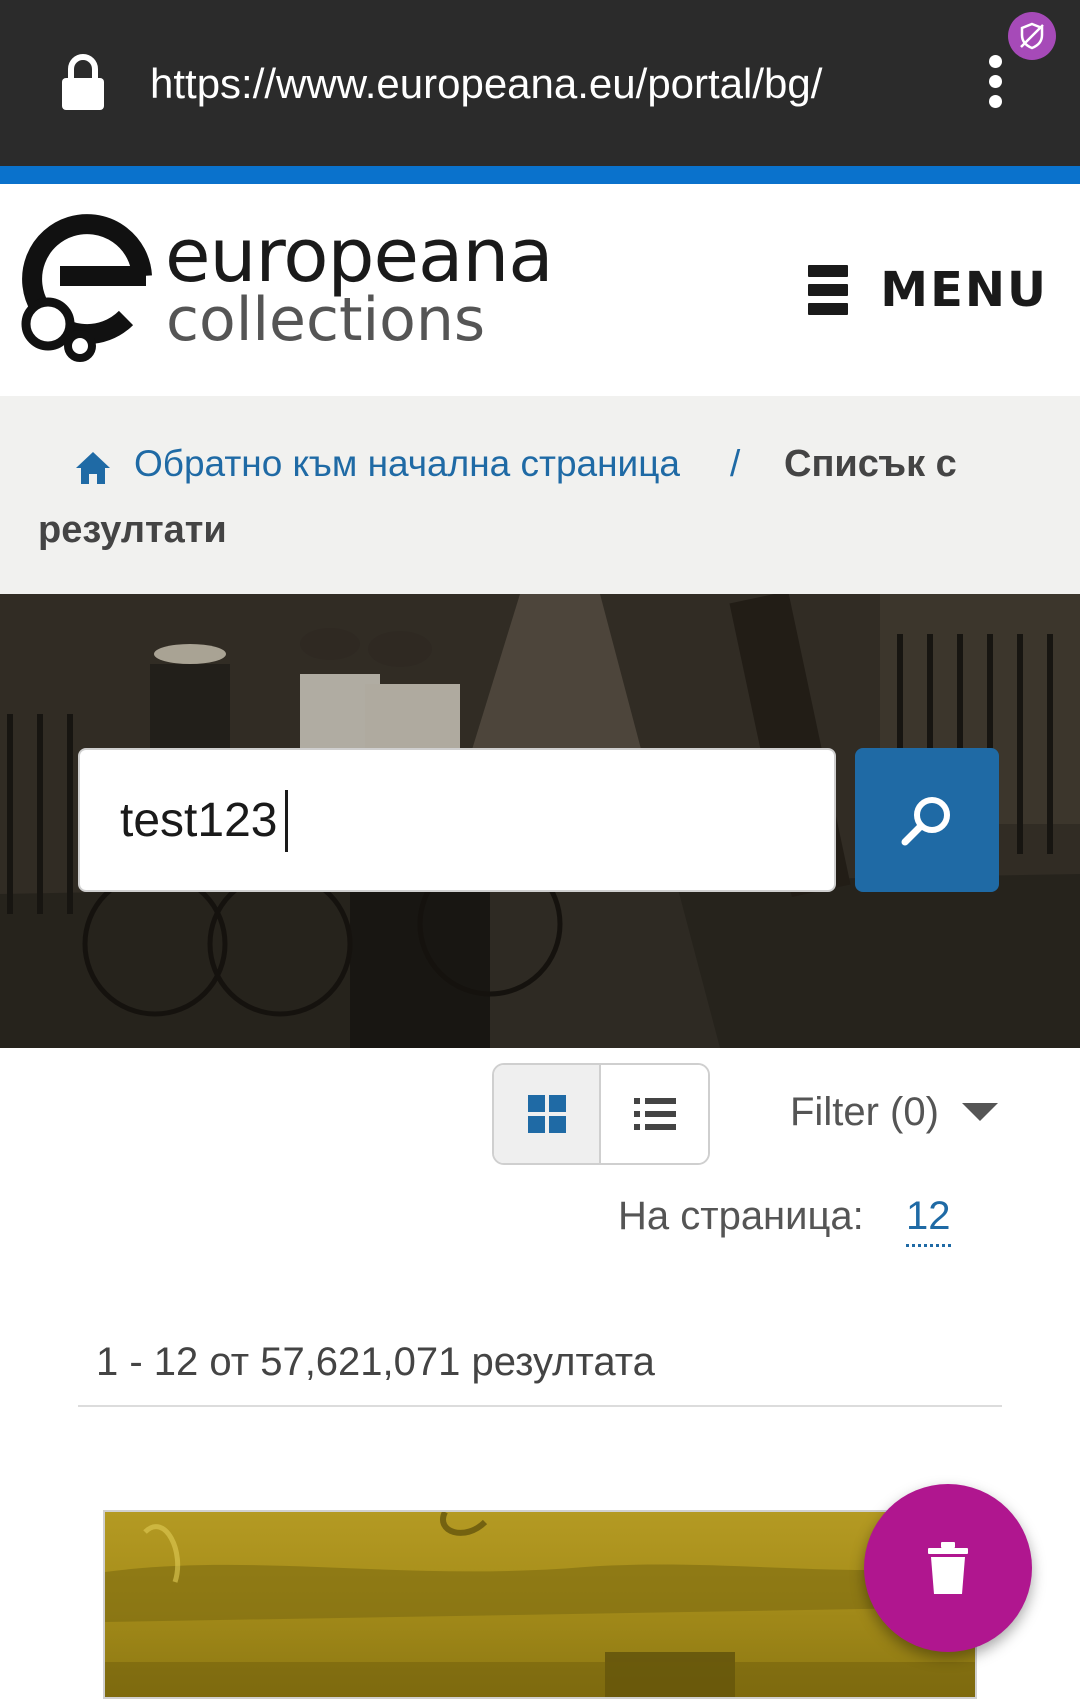 This screenshot has height=1699, width=1080. Describe the element at coordinates (540, 495) in the screenshot. I see `breadcrumb` at that location.